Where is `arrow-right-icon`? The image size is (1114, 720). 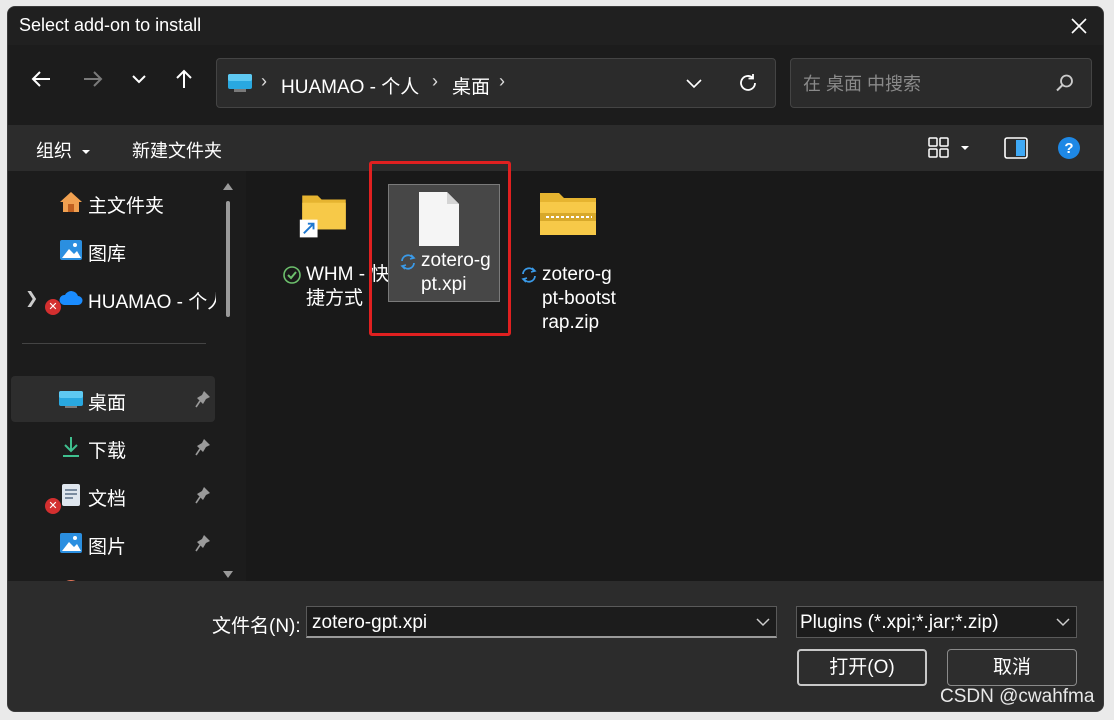
arrow-right-icon is located at coordinates (93, 79).